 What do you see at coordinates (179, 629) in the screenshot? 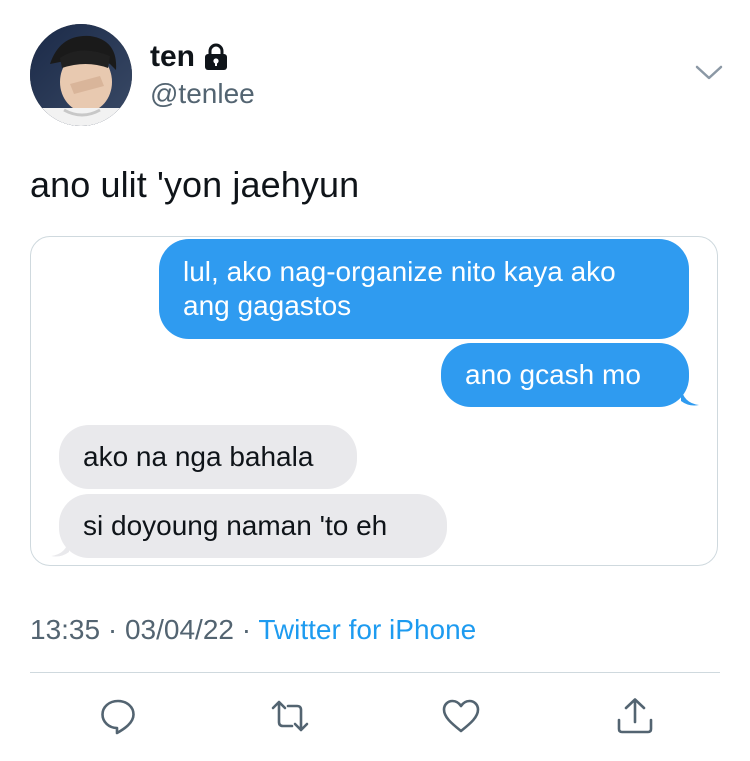
I see `tweet-date: 03/04/22` at bounding box center [179, 629].